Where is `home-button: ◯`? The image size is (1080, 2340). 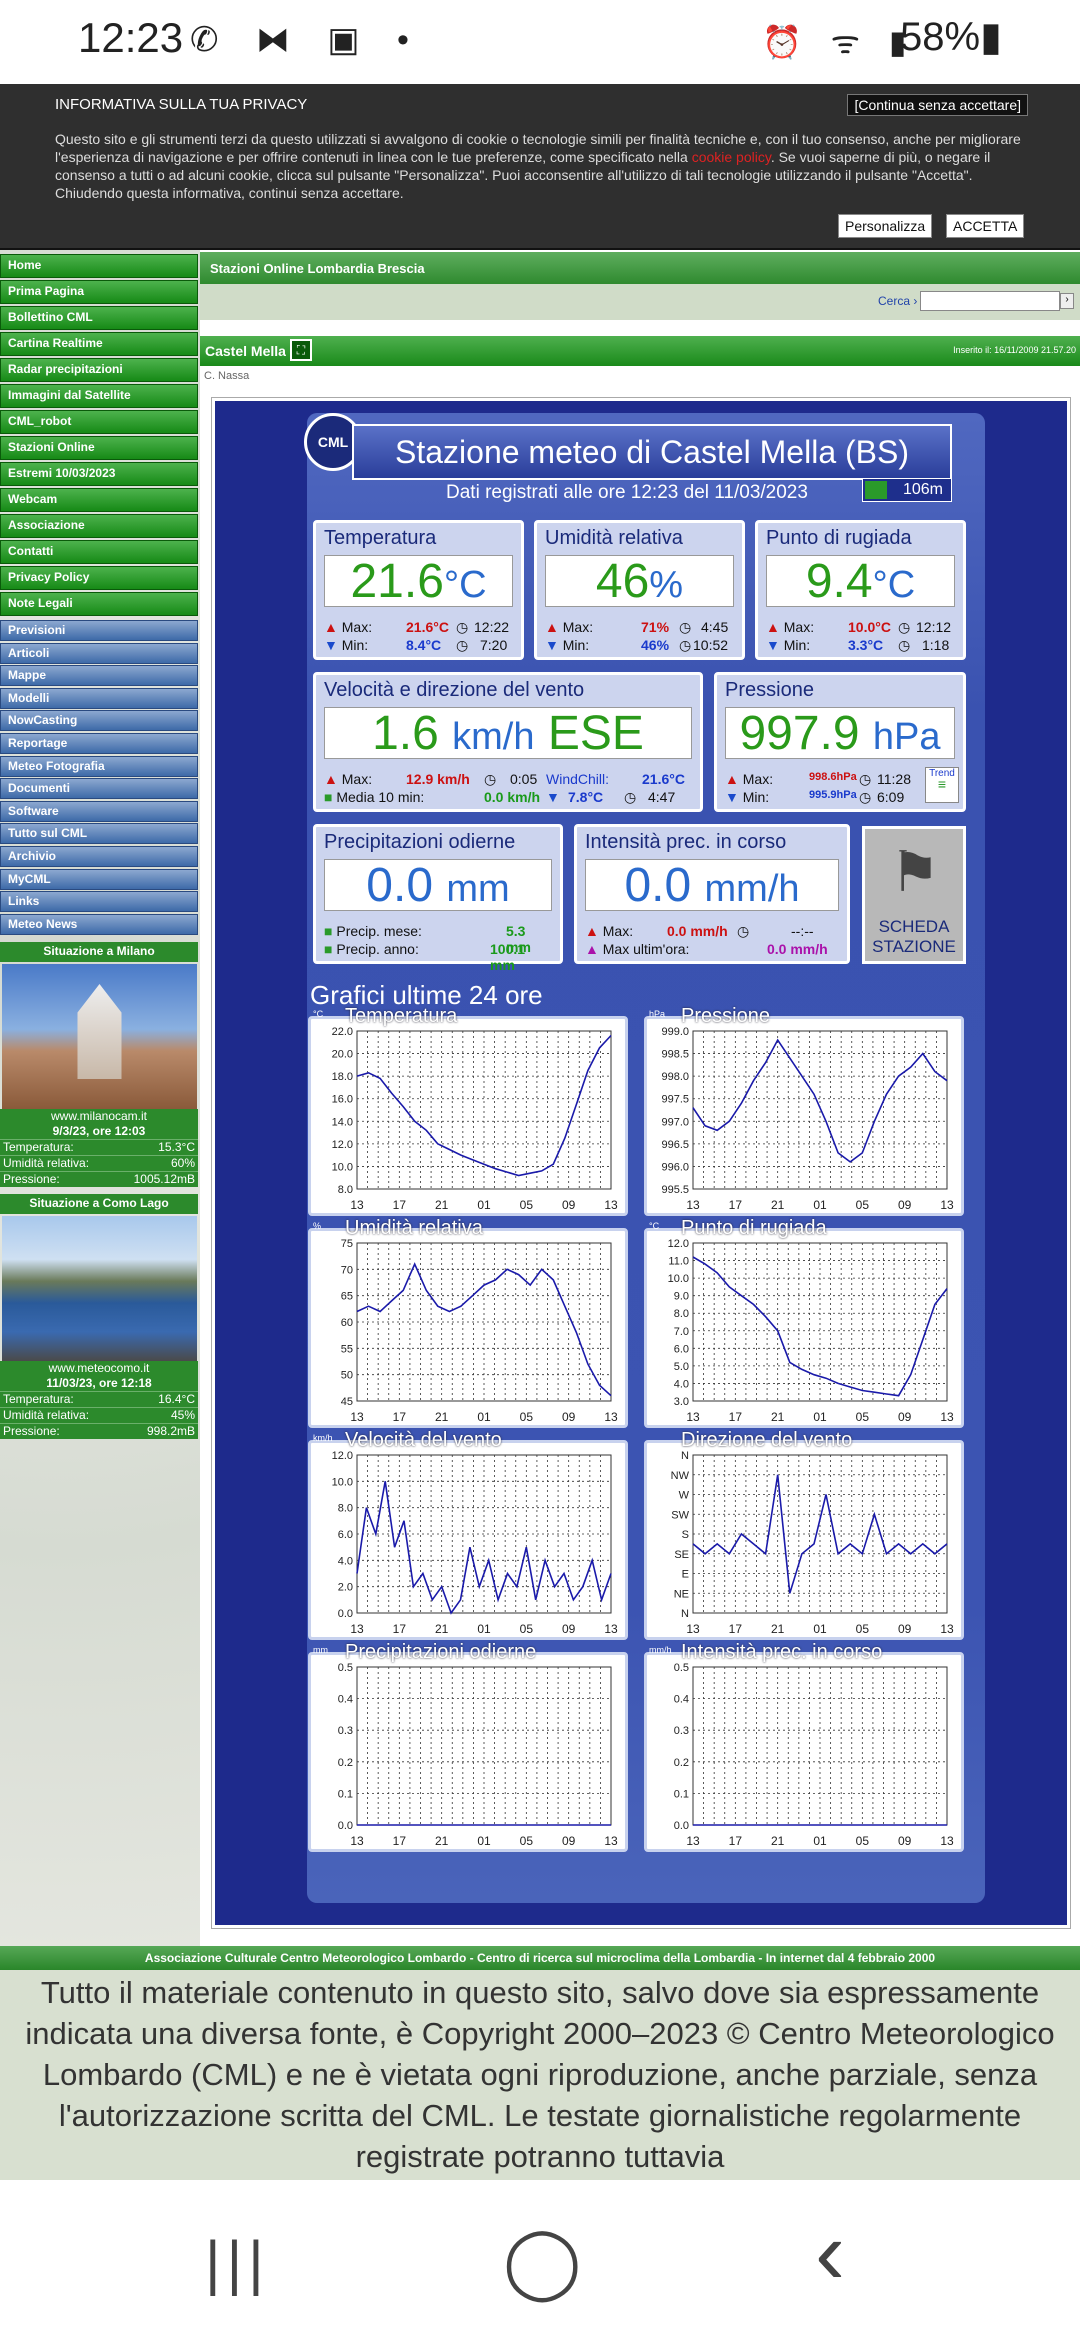
home-button: ◯ is located at coordinates (542, 2261).